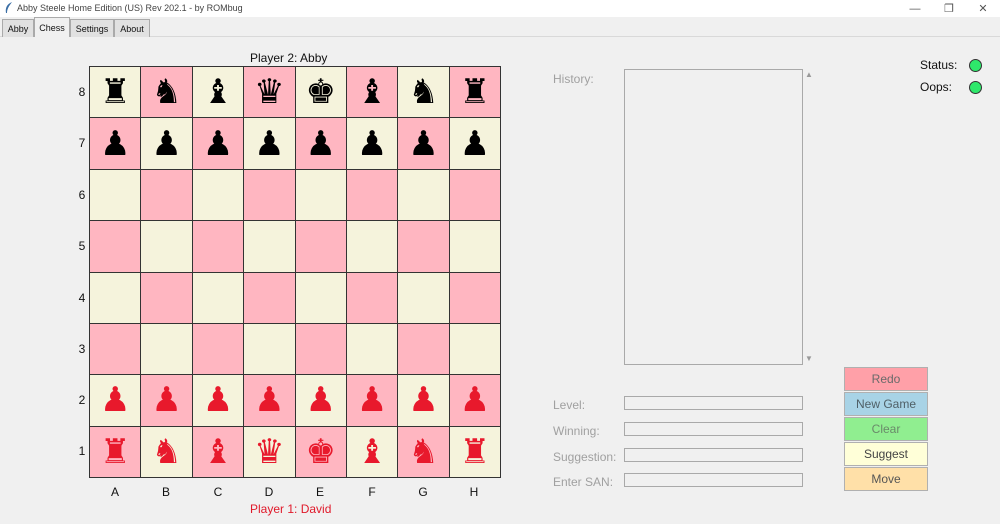 Image resolution: width=1000 pixels, height=524 pixels. Describe the element at coordinates (372, 246) in the screenshot. I see `square-f5` at that location.